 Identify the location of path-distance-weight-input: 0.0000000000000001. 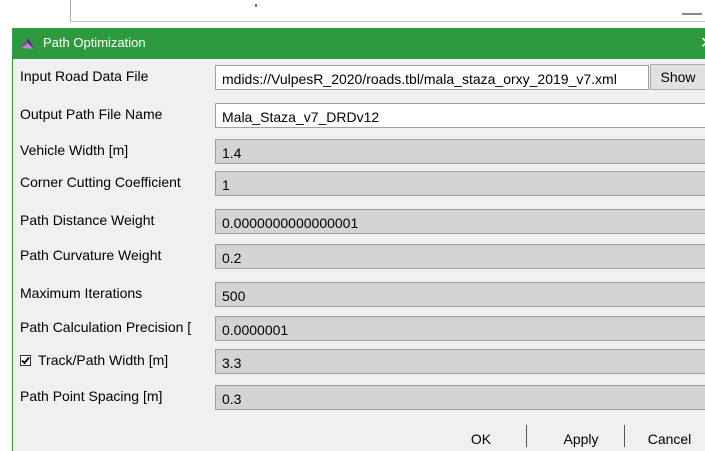
(460, 221).